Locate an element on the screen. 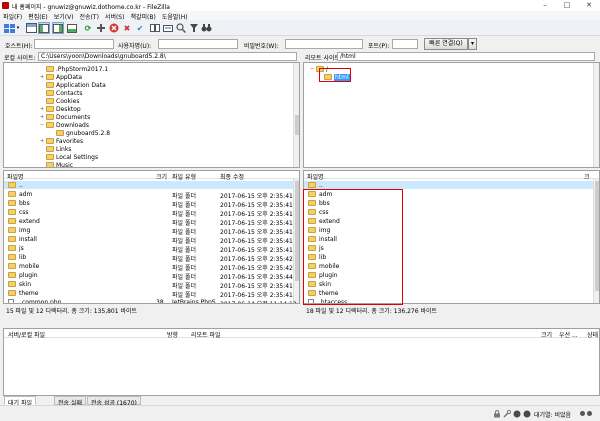 The width and height of the screenshot is (600, 421). local-file-row: extend 파일 폴더 2017-06-15 오후 2:35:41 is located at coordinates (148, 222).